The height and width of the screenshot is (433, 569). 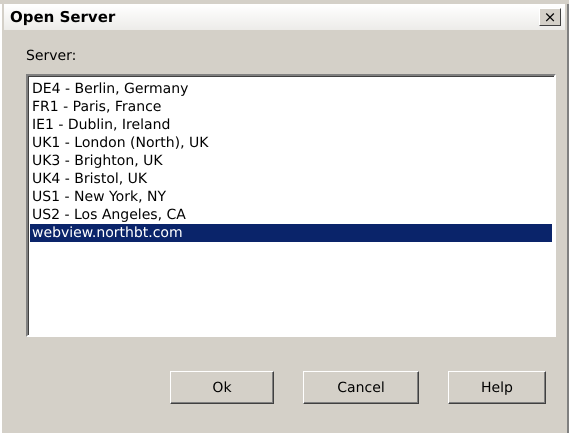 What do you see at coordinates (291, 233) in the screenshot?
I see `server-item: webview.northbt.com` at bounding box center [291, 233].